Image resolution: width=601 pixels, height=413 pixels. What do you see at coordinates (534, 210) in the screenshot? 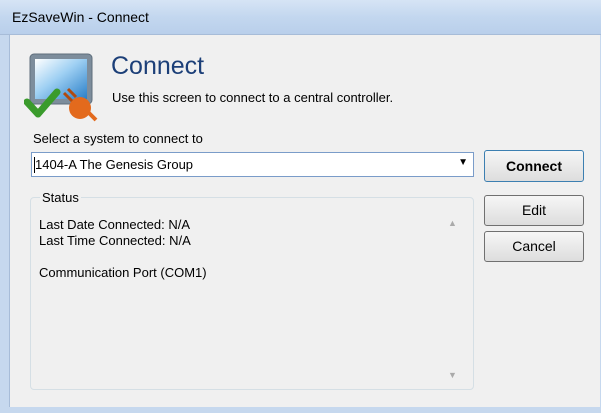
I see `edit-button: Edit` at bounding box center [534, 210].